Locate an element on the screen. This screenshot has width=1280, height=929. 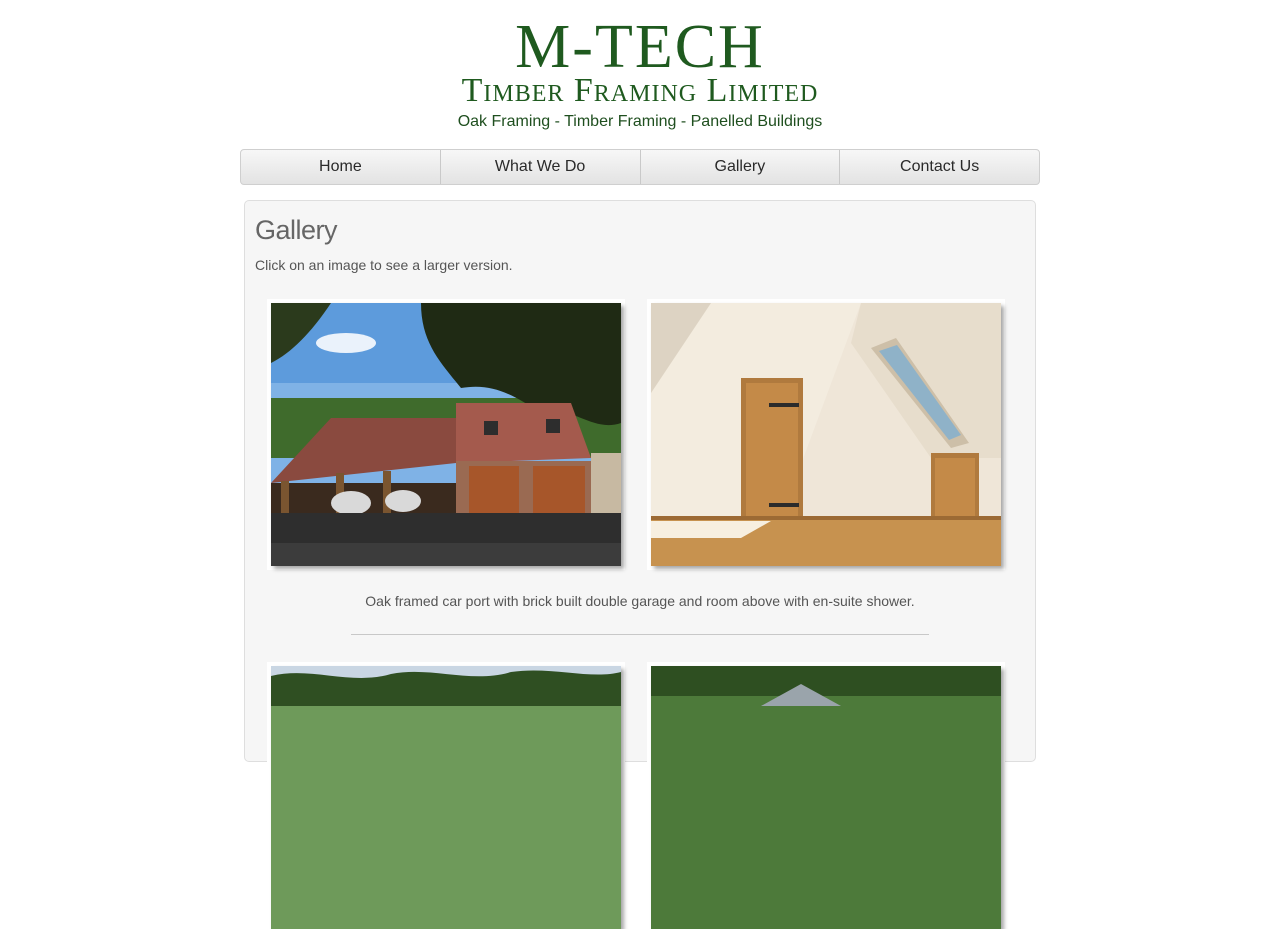
site-subtitle: Timber Framing Limited is located at coordinates (640, 90).